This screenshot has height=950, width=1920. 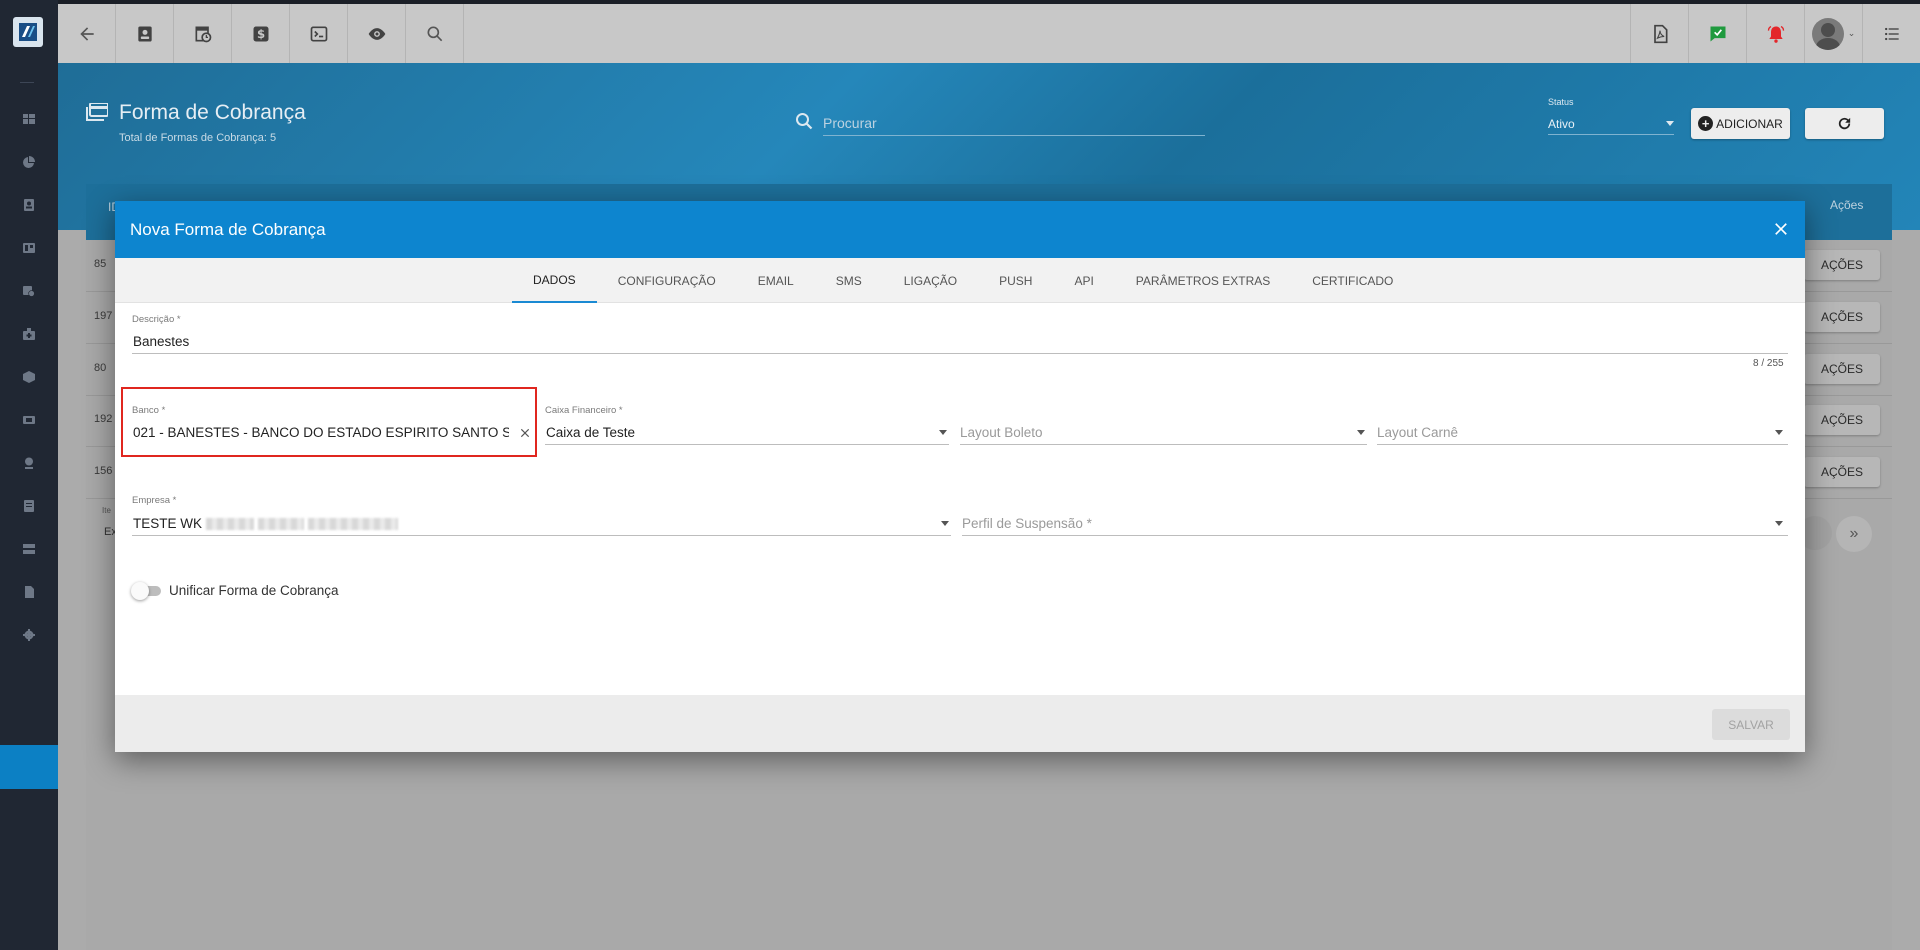 What do you see at coordinates (747, 444) in the screenshot?
I see `caixa-underline` at bounding box center [747, 444].